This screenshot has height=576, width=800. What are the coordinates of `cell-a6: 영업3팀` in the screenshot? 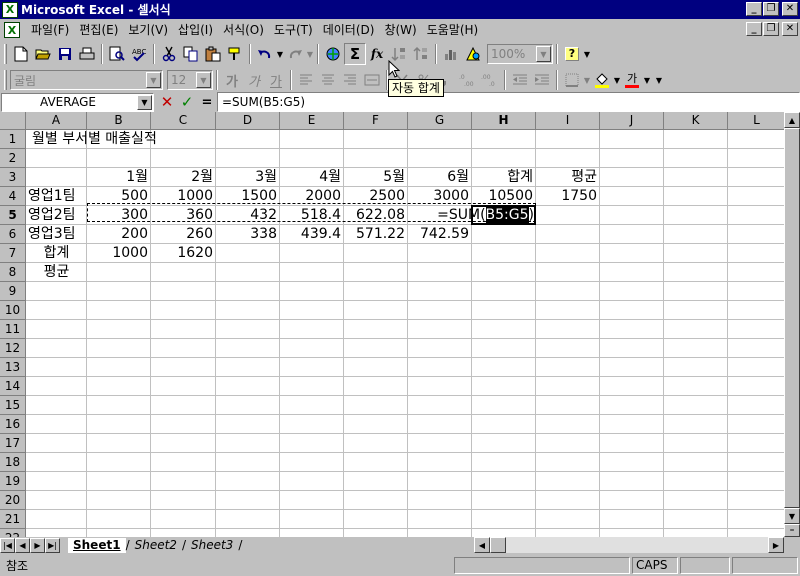 It's located at (56, 234).